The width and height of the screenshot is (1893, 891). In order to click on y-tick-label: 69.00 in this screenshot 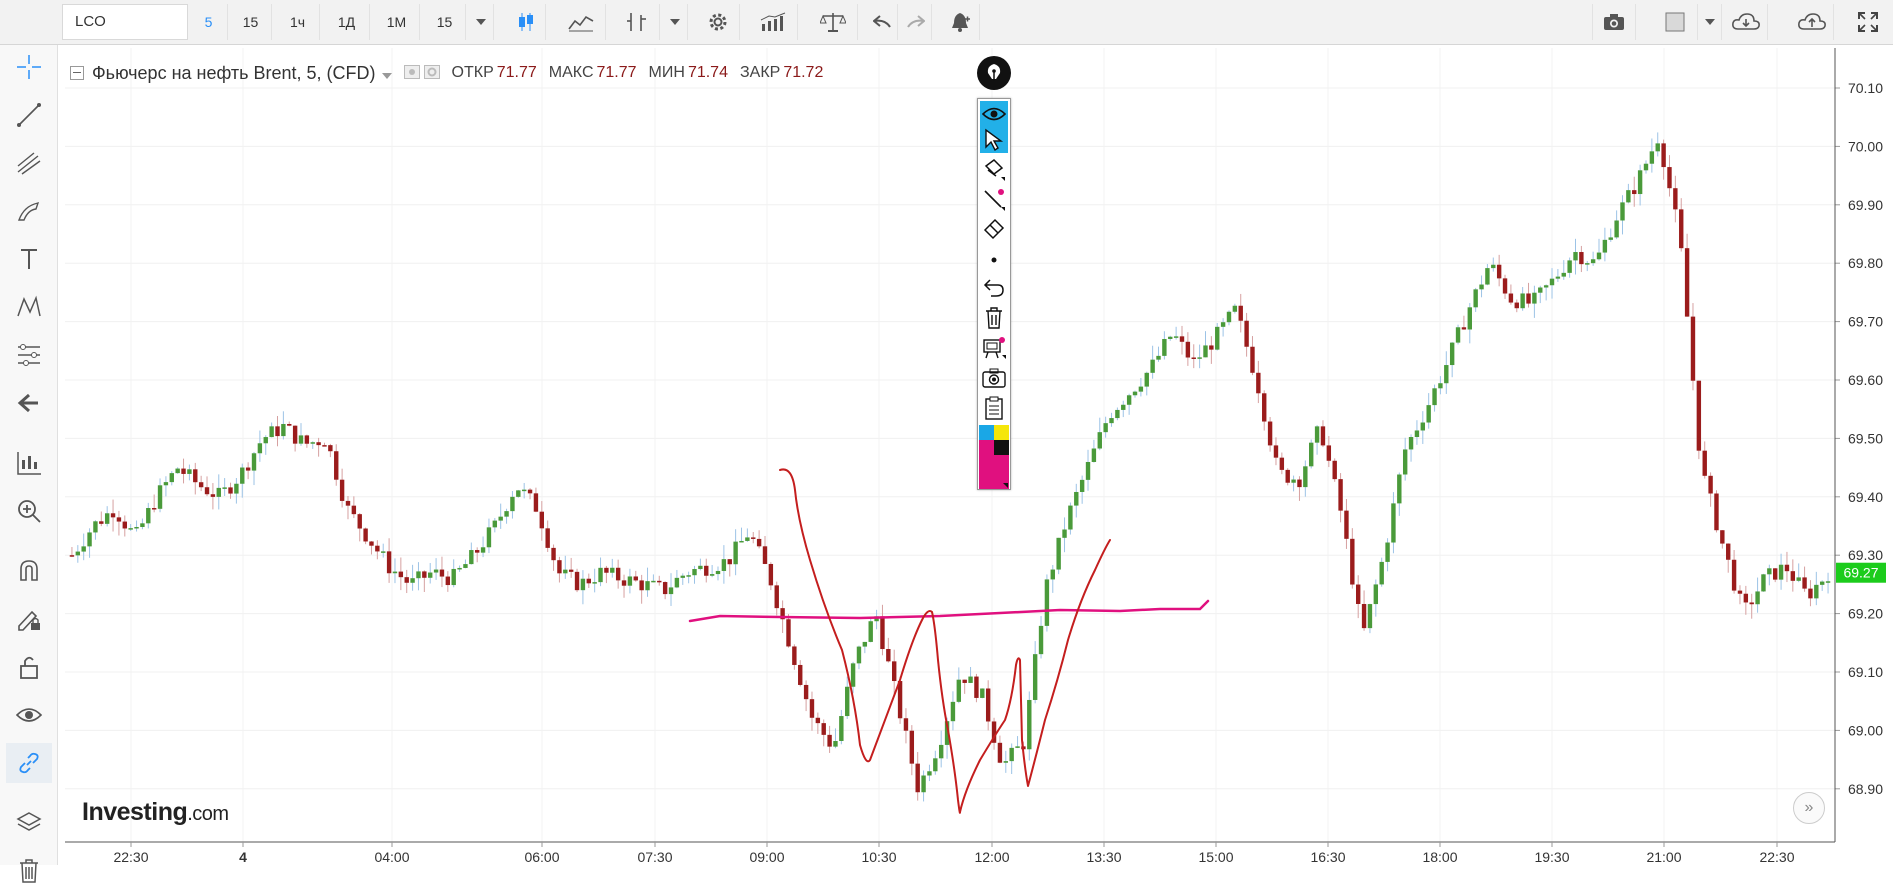, I will do `click(1865, 730)`.